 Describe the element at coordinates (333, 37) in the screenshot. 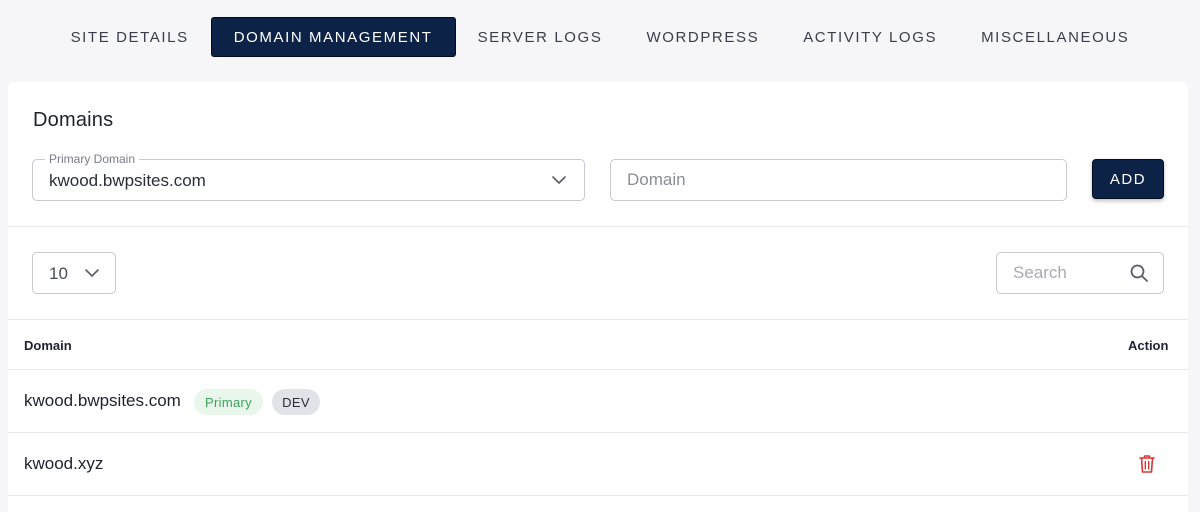

I see `tab-domain-management: DOMAIN MANAGEMENT` at that location.